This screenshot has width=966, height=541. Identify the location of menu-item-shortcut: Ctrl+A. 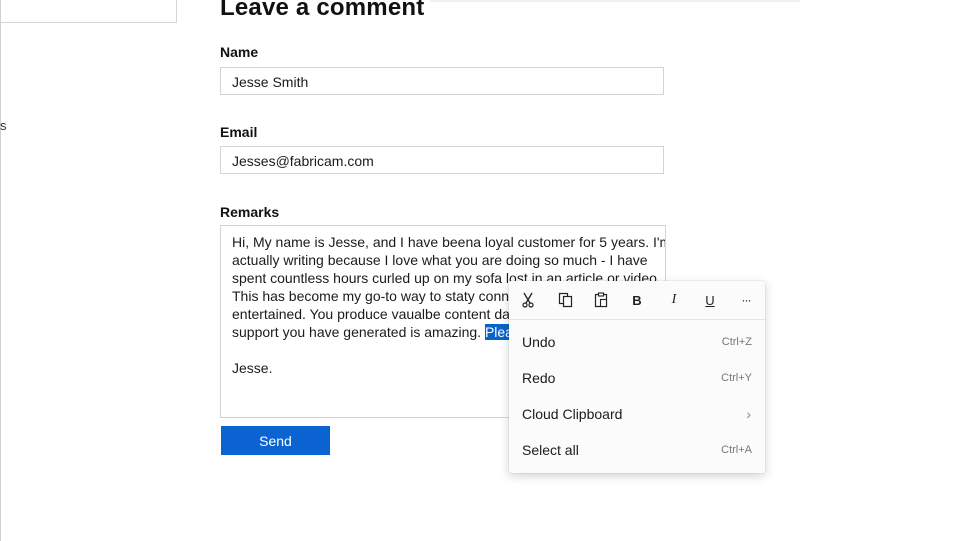
(736, 450).